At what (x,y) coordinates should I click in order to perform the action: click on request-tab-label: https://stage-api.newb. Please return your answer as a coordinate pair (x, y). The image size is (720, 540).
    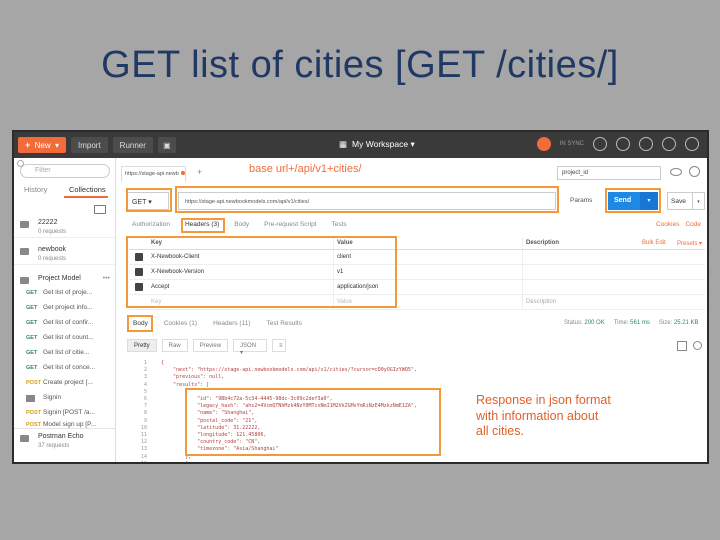
    Looking at the image, I should click on (152, 174).